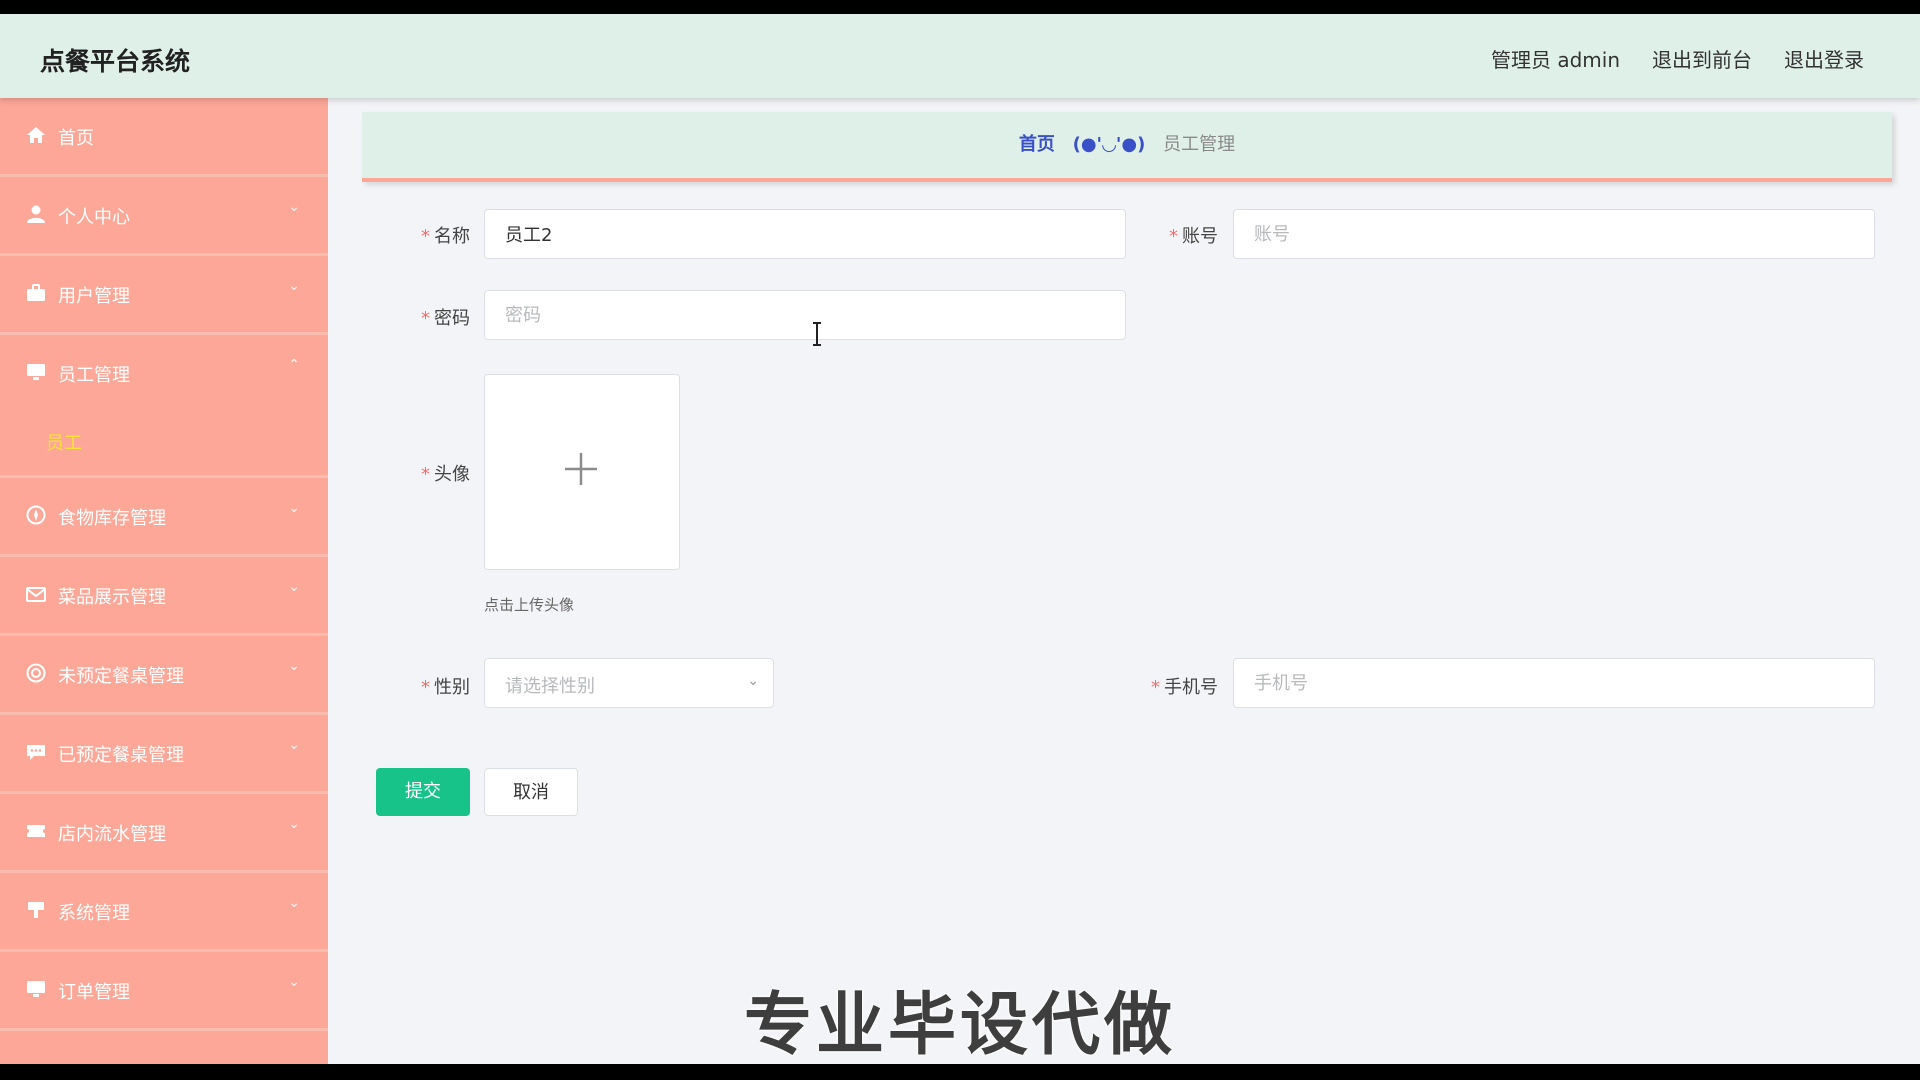  I want to click on gender-select: 请选择性别 ⌄, so click(629, 683).